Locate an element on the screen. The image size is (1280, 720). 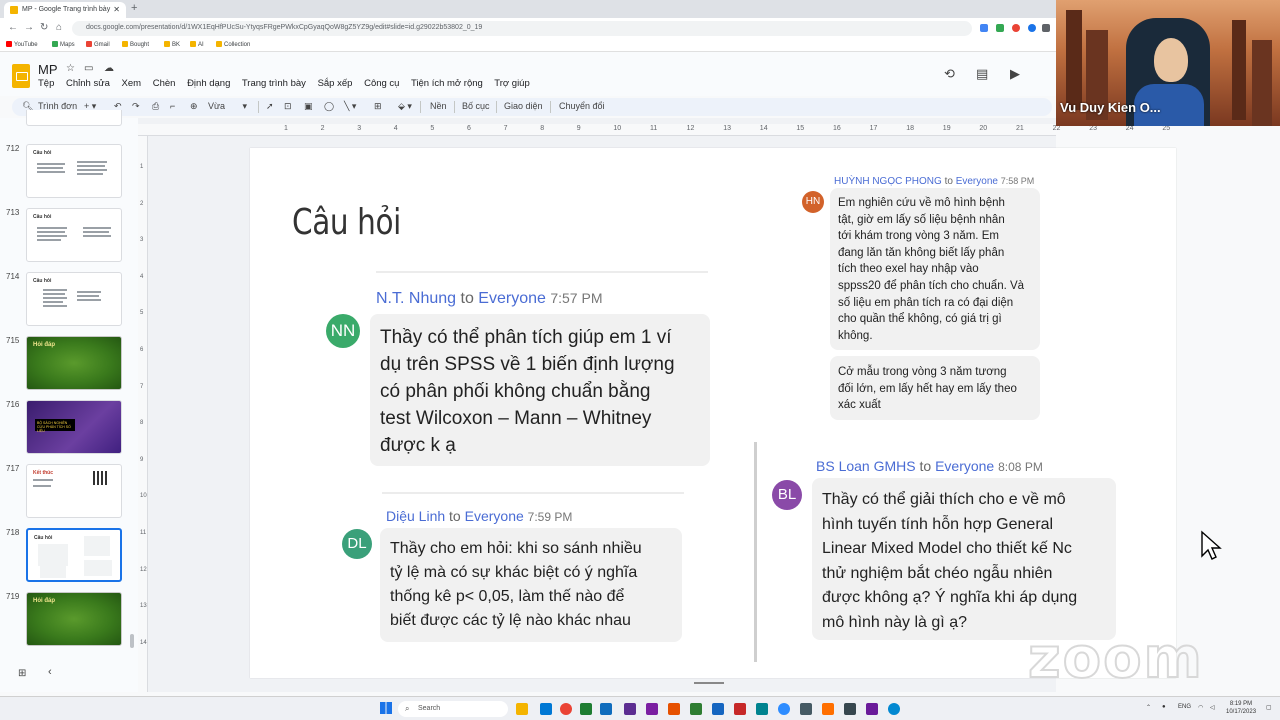
slide-thumbnail-partial is located at coordinates (69, 118).